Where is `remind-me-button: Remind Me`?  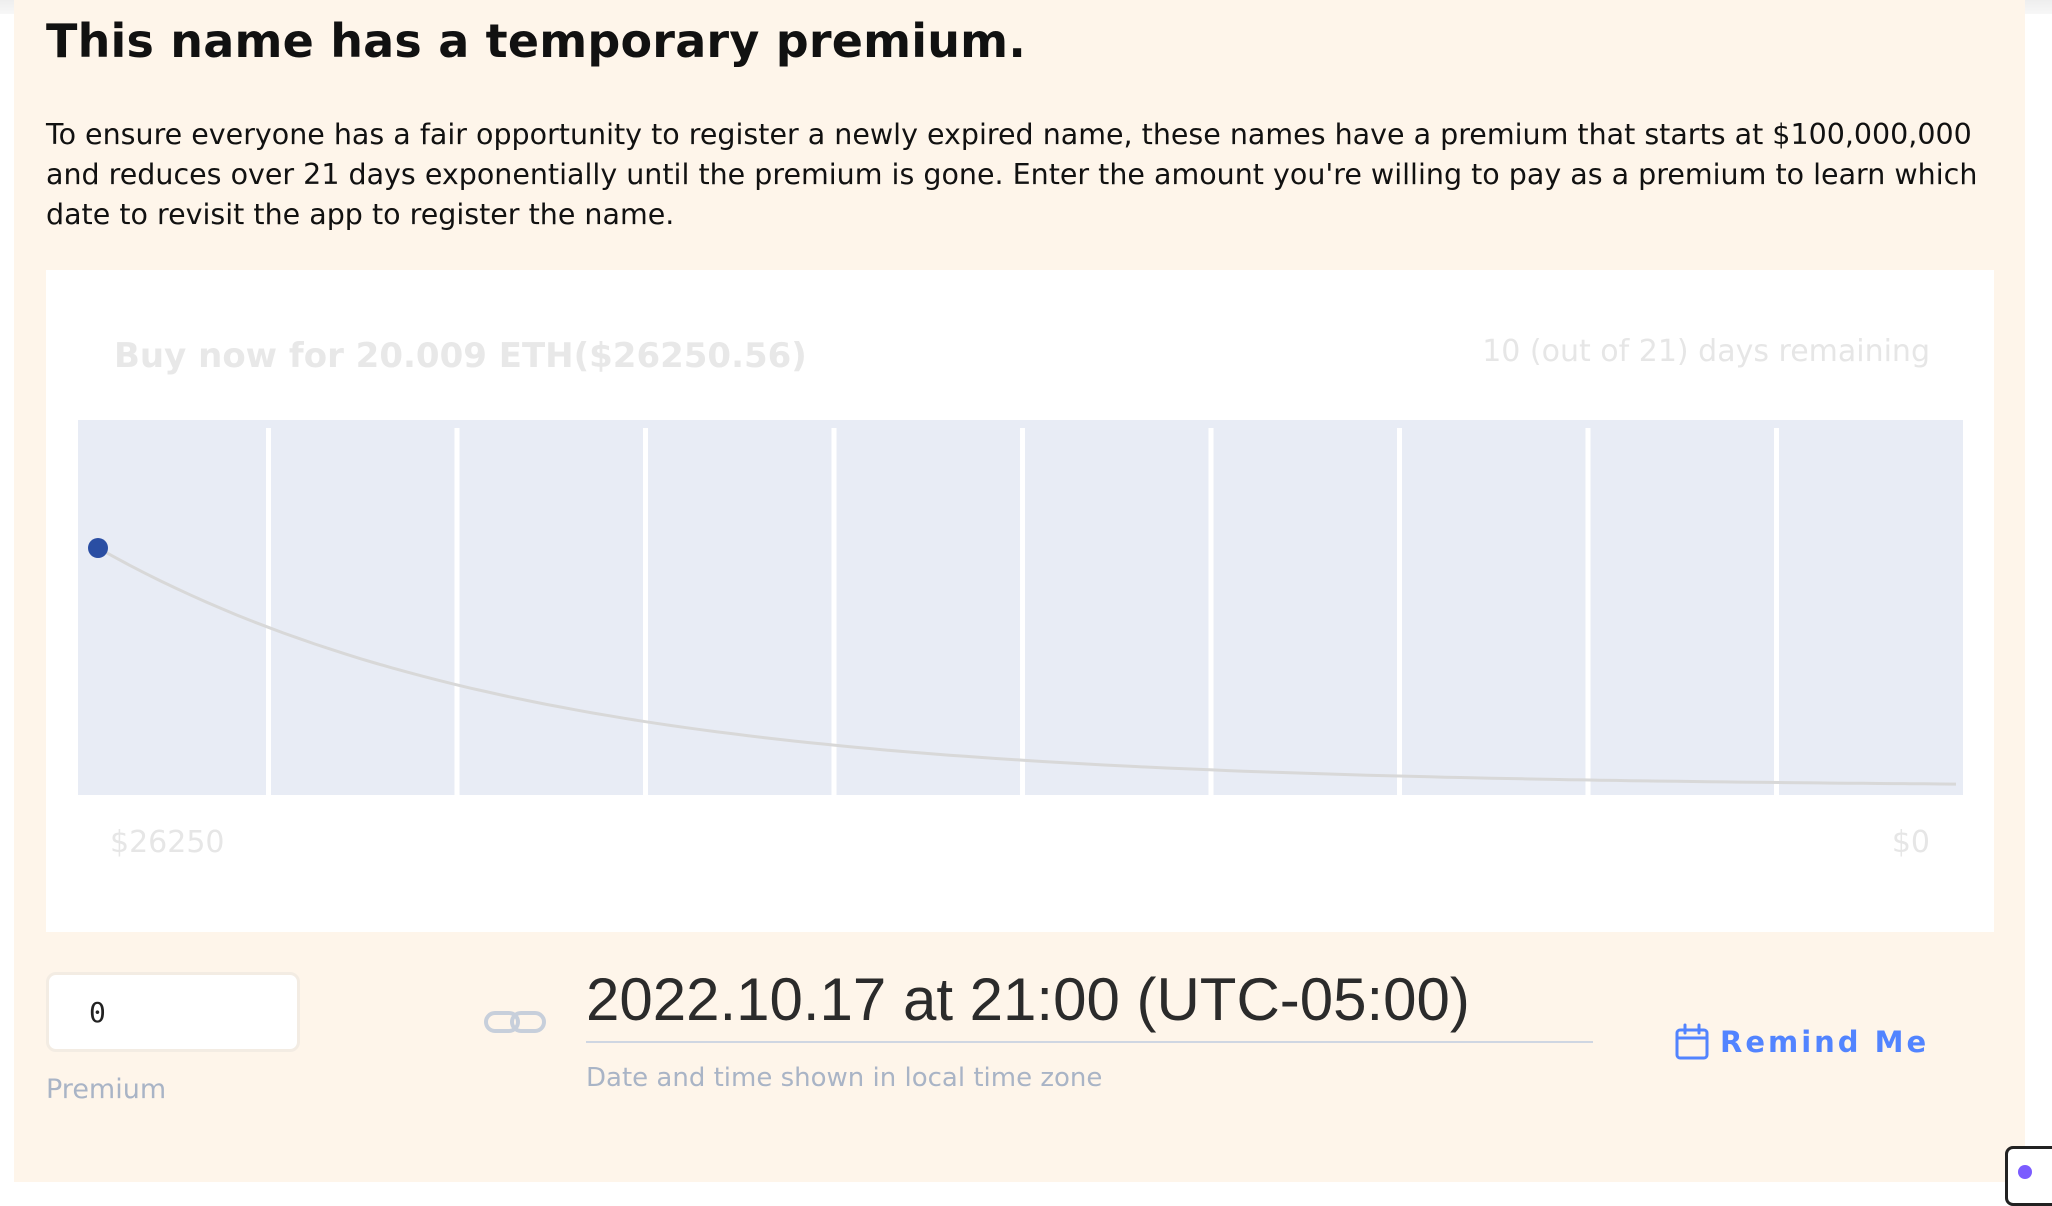 remind-me-button: Remind Me is located at coordinates (1801, 1042).